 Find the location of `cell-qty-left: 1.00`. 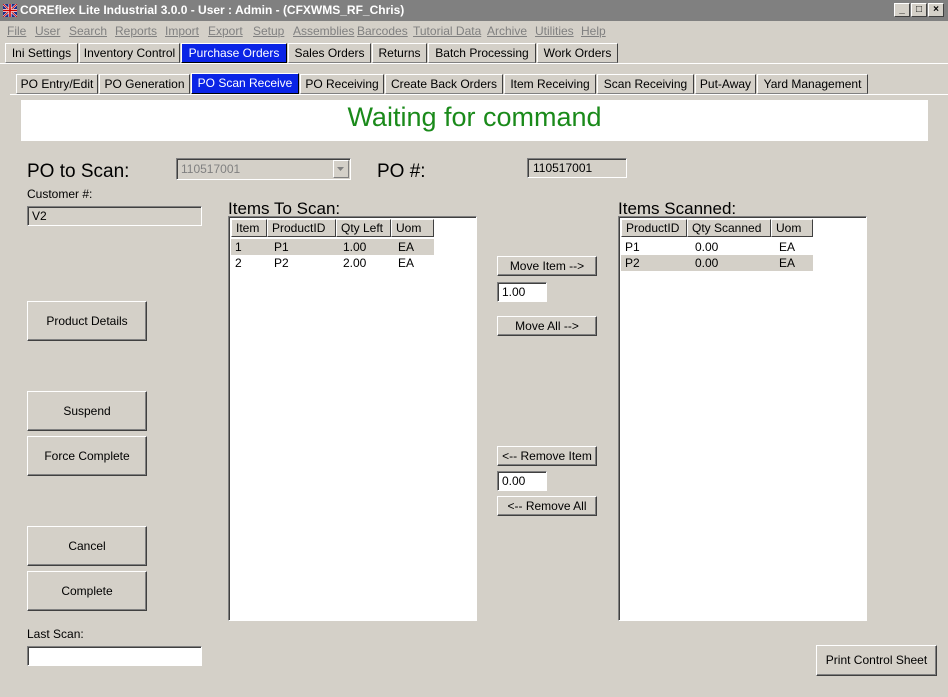

cell-qty-left: 1.00 is located at coordinates (355, 247).